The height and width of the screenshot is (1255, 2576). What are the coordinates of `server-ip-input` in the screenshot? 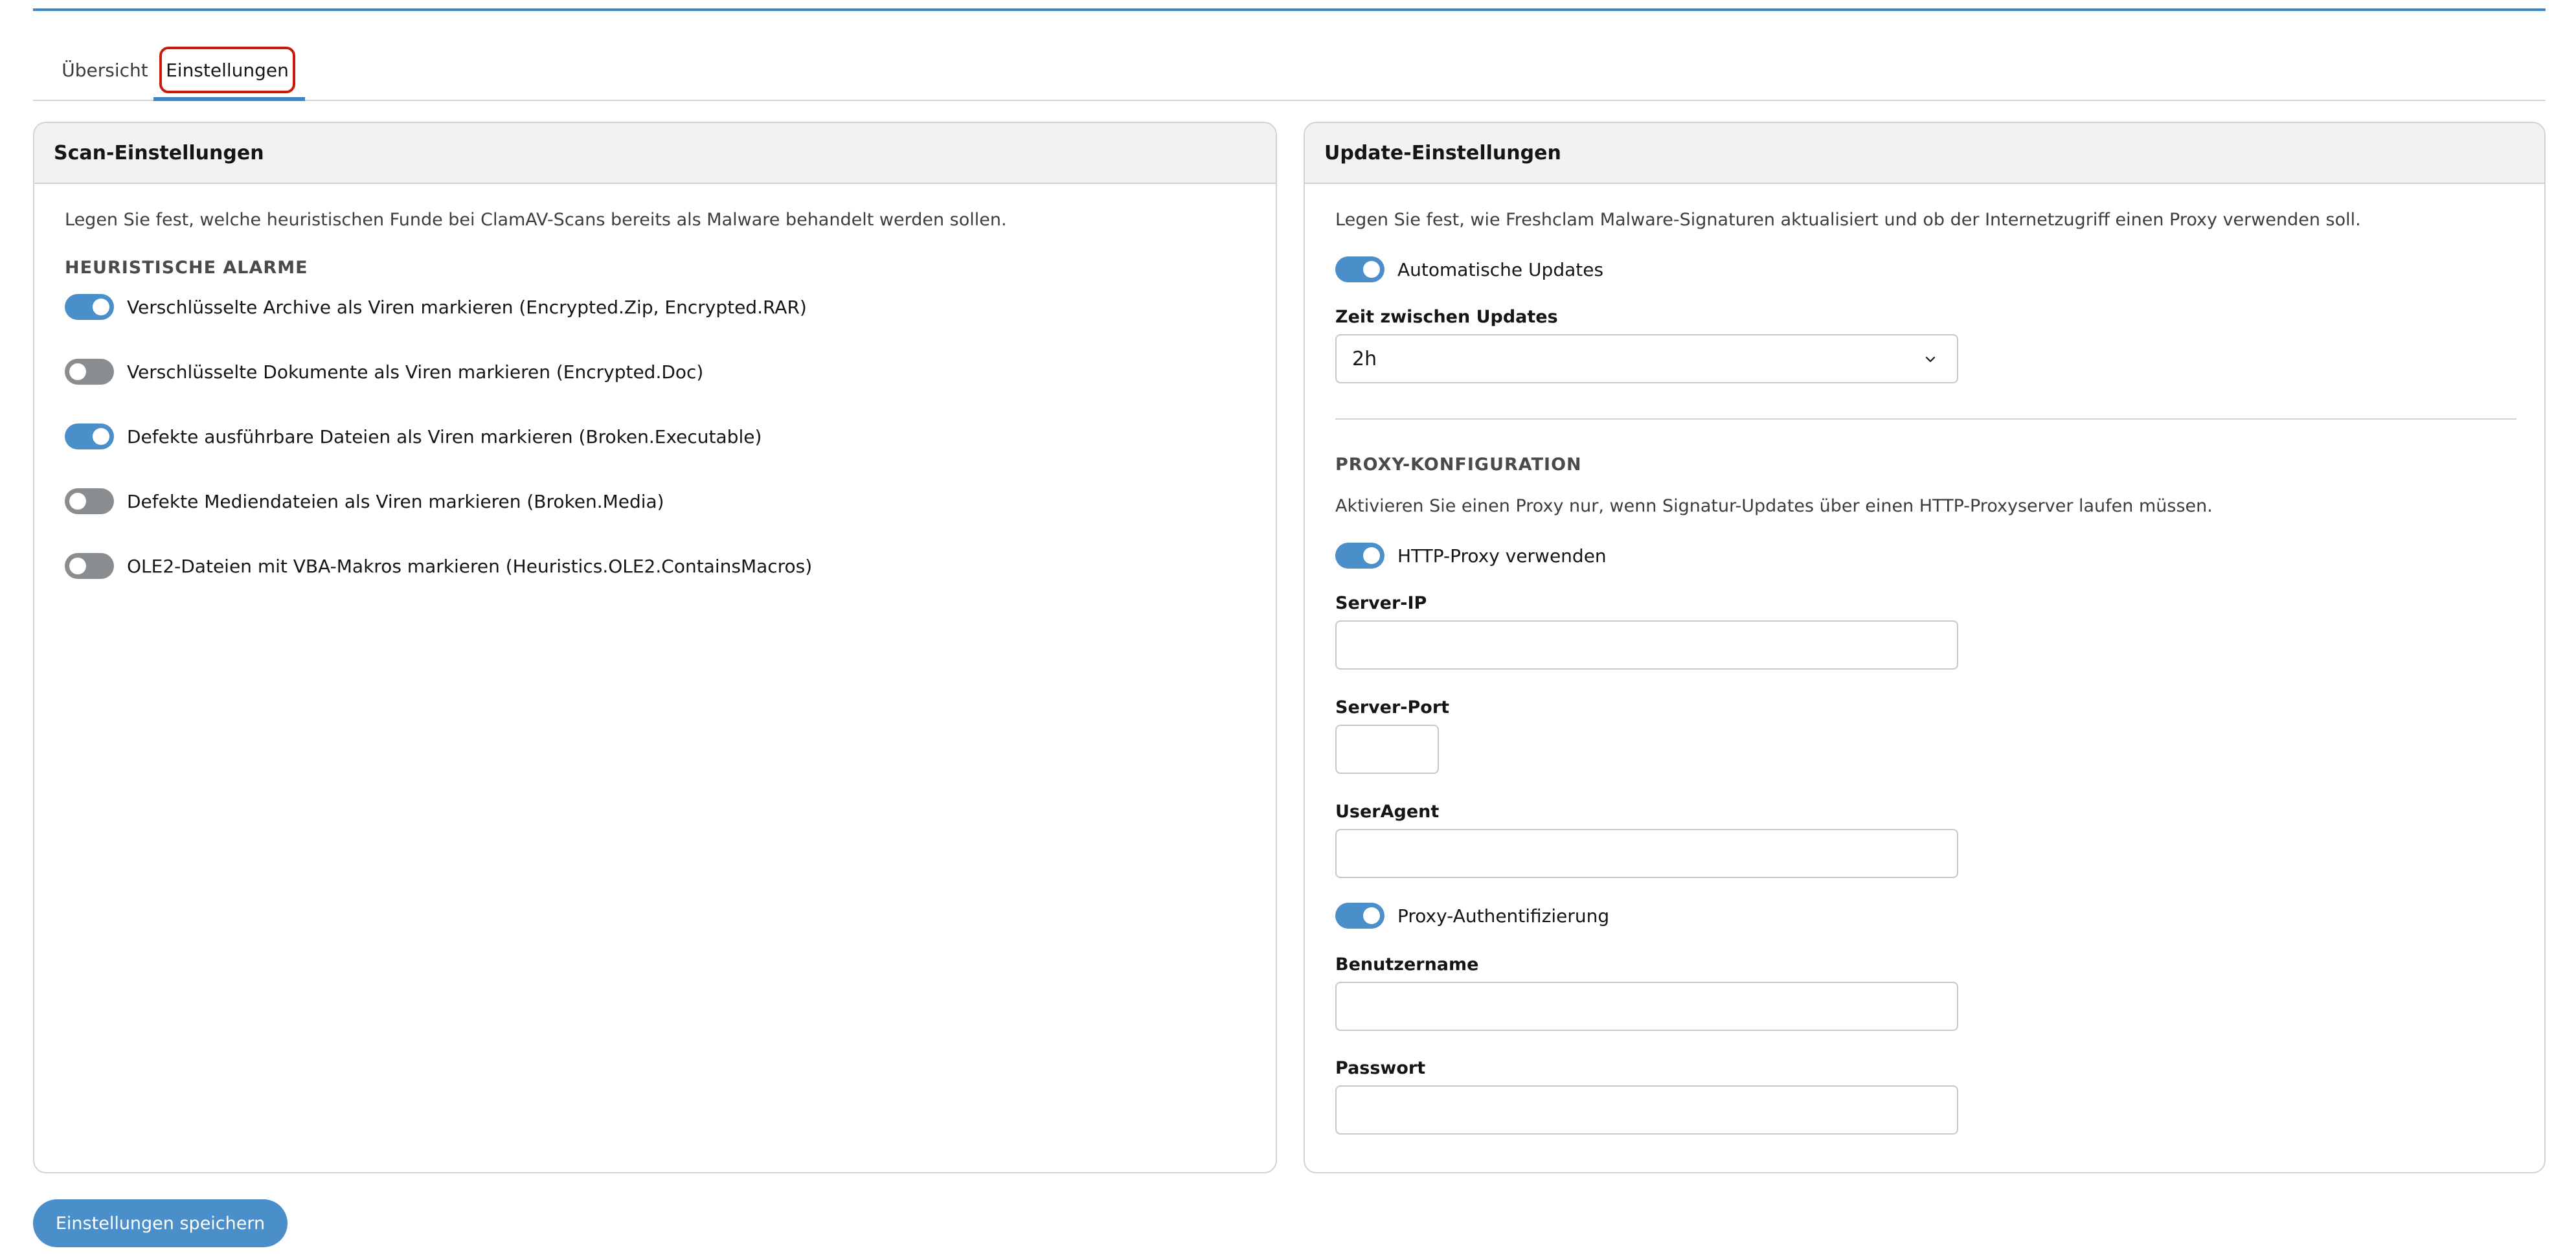 It's located at (1646, 645).